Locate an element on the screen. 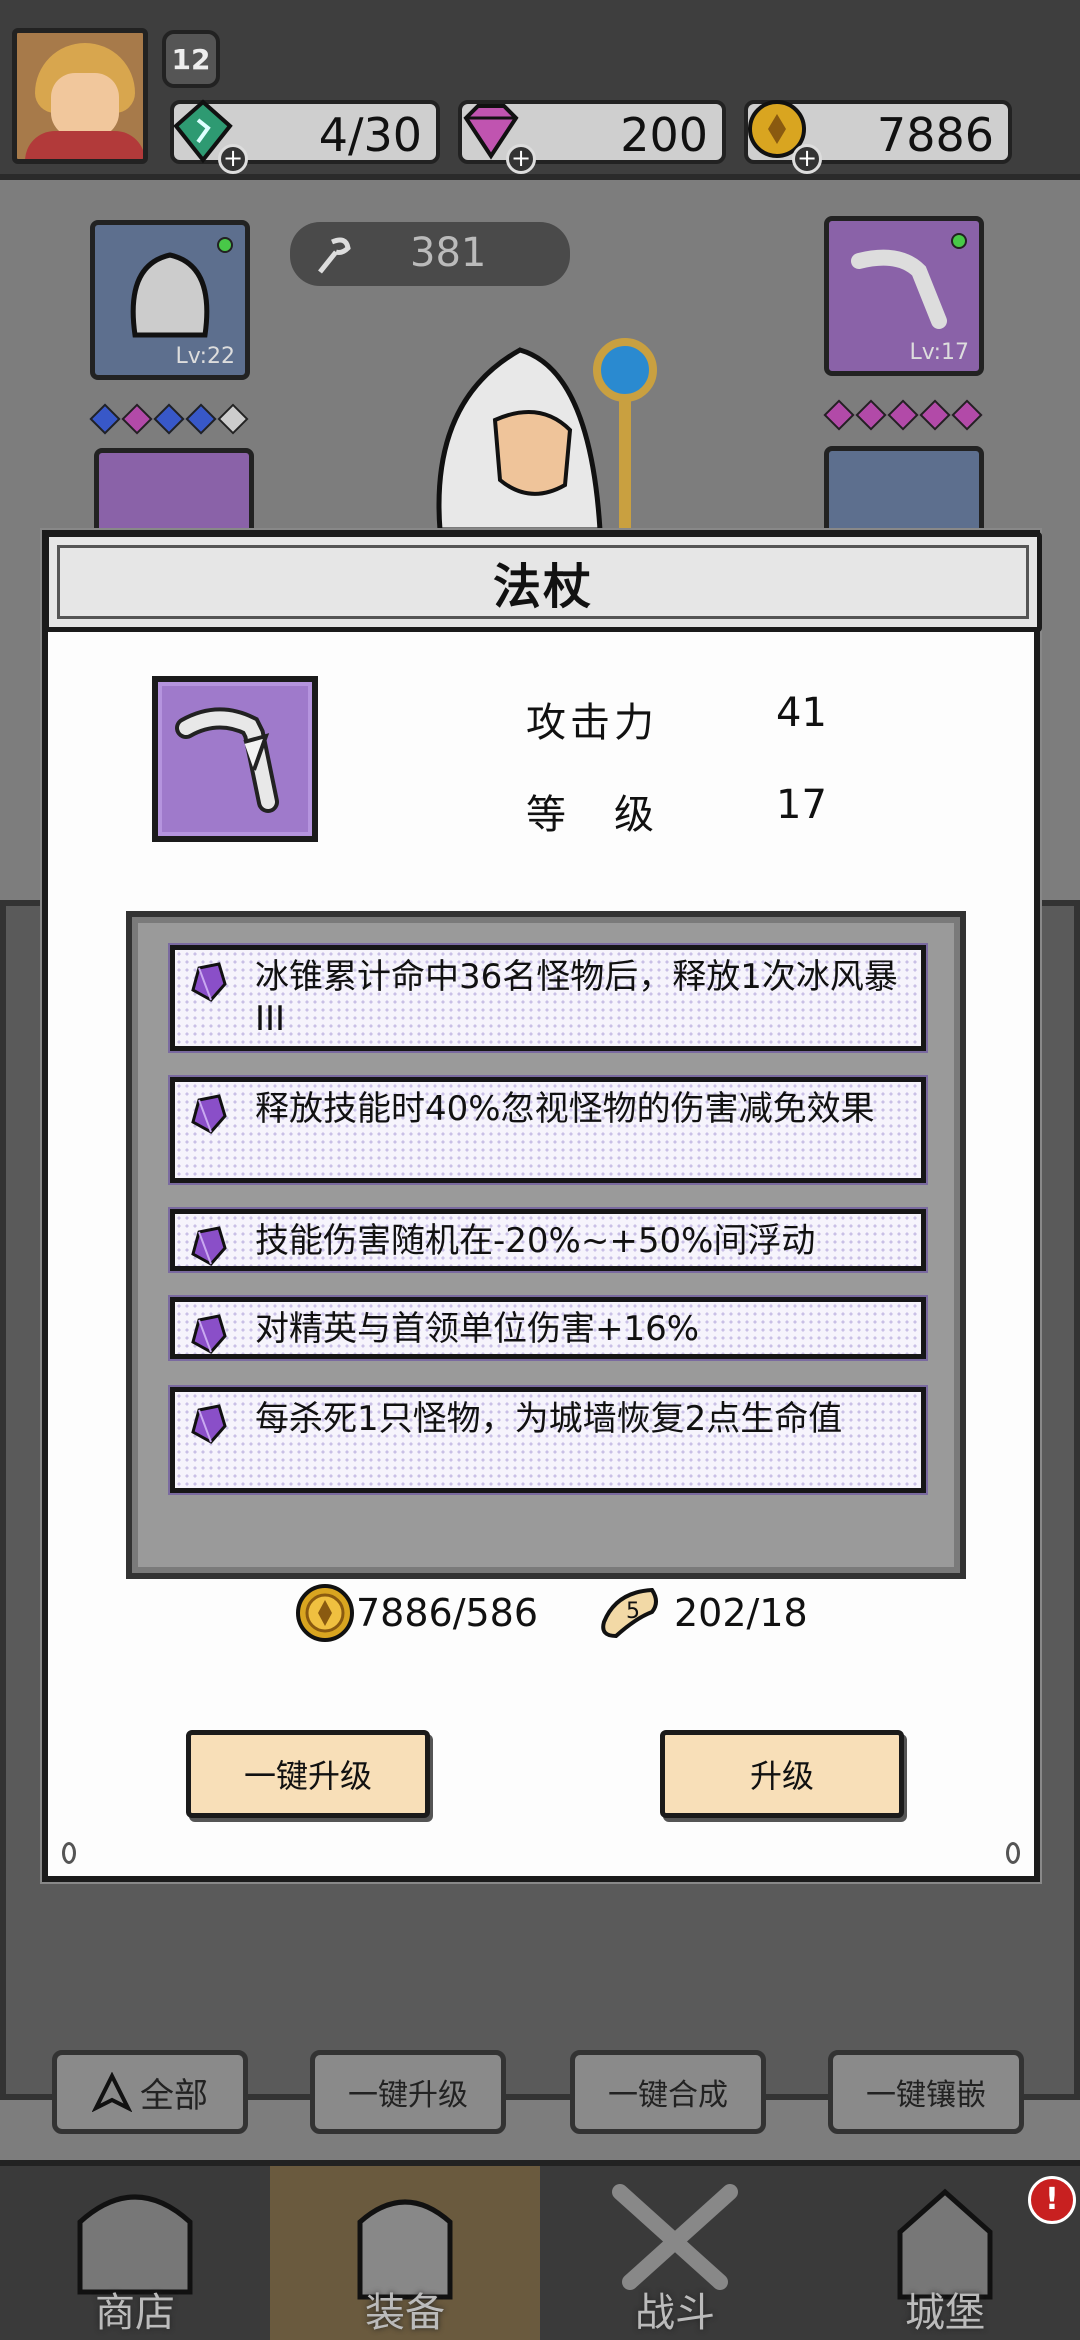  coin-counter: + 7886 is located at coordinates (878, 137).